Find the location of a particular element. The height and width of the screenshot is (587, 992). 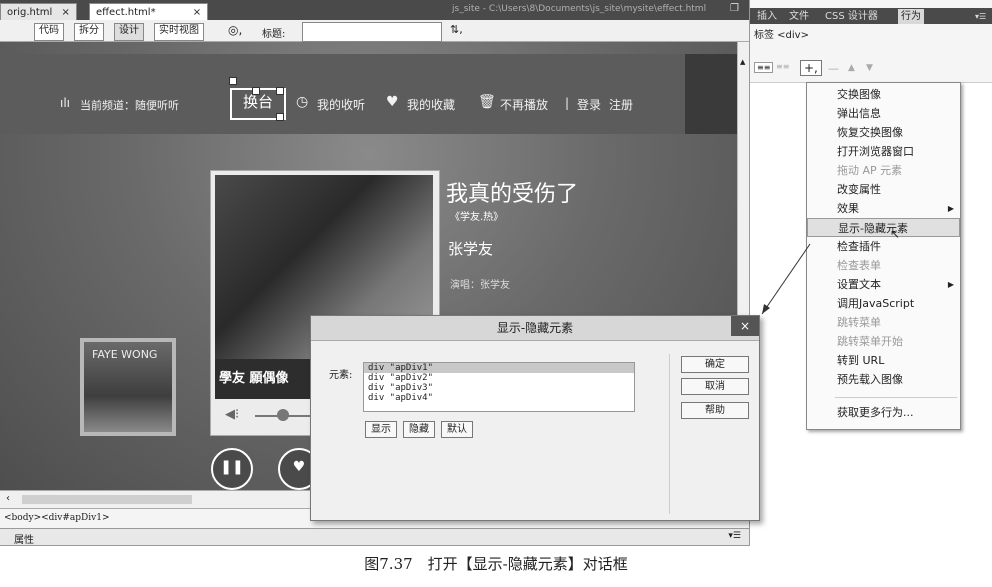

show-button: 显示 is located at coordinates (381, 429).